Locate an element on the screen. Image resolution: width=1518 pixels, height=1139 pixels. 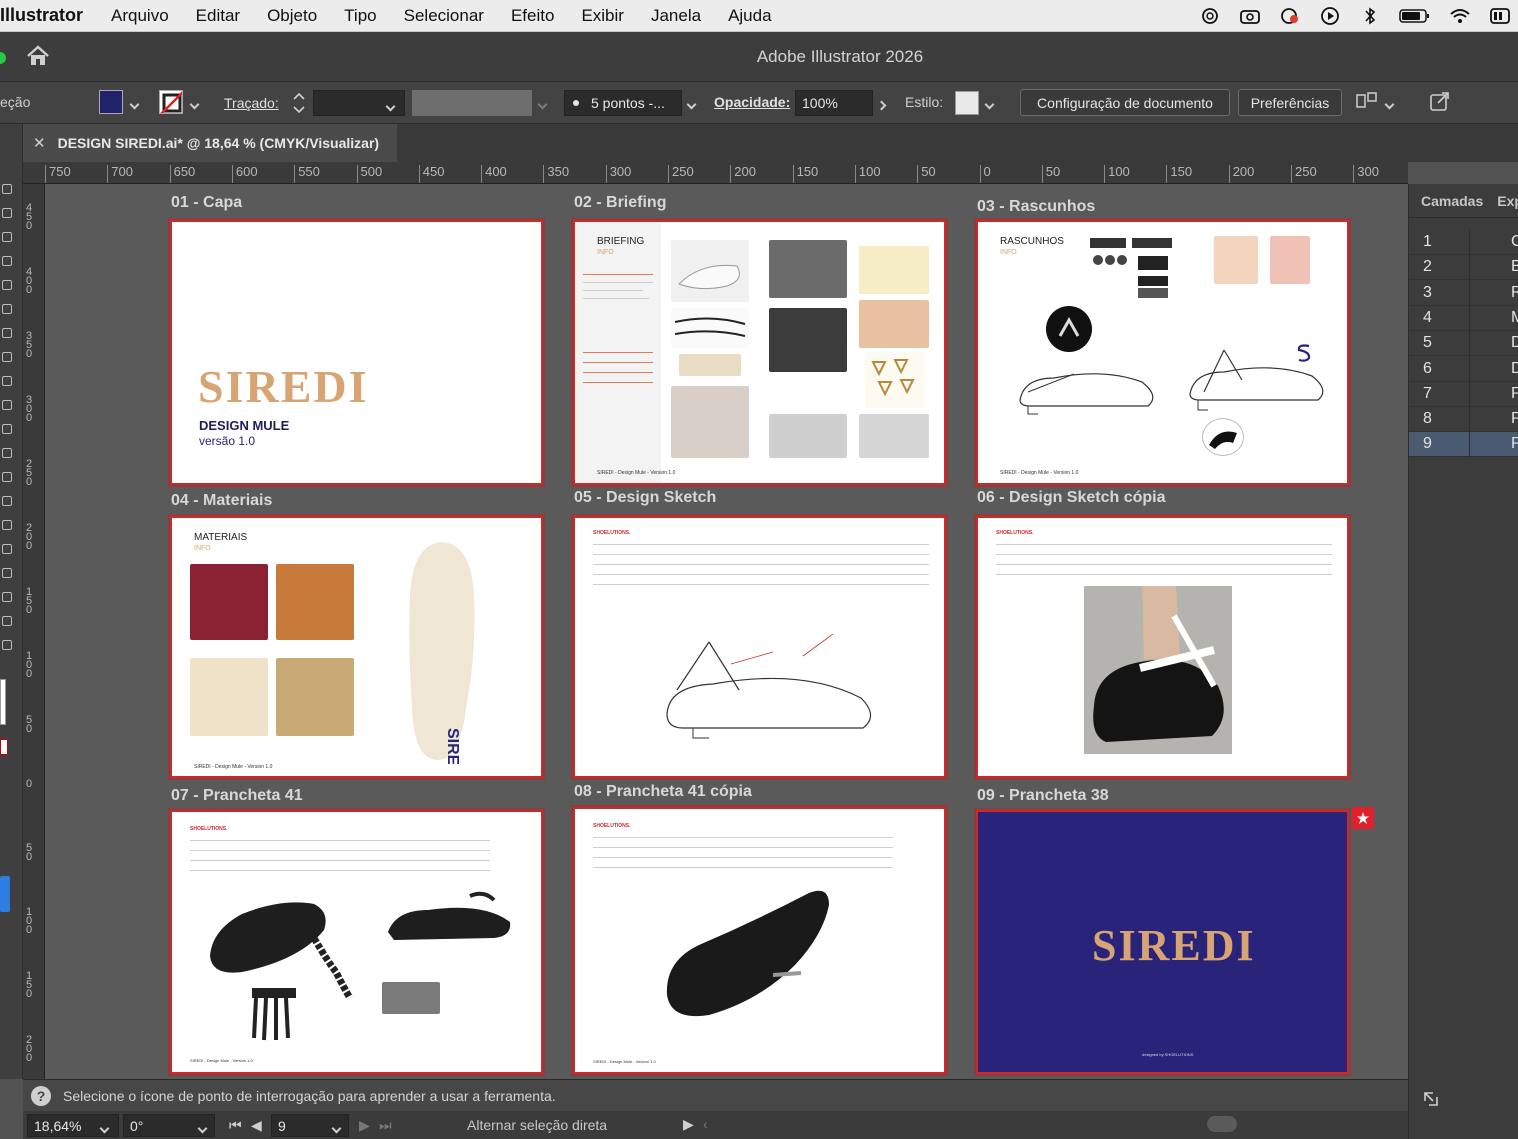
openai-icon is located at coordinates (1210, 16).